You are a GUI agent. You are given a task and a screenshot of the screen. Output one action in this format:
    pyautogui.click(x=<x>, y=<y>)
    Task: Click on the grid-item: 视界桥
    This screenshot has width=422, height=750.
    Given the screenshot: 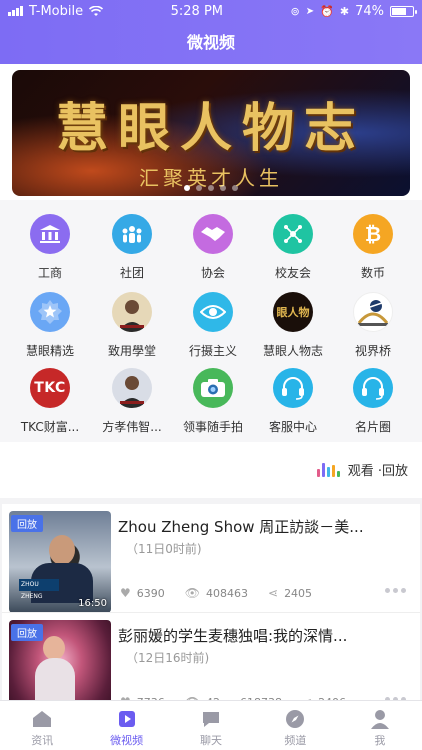 What is the action you would take?
    pyautogui.click(x=373, y=325)
    